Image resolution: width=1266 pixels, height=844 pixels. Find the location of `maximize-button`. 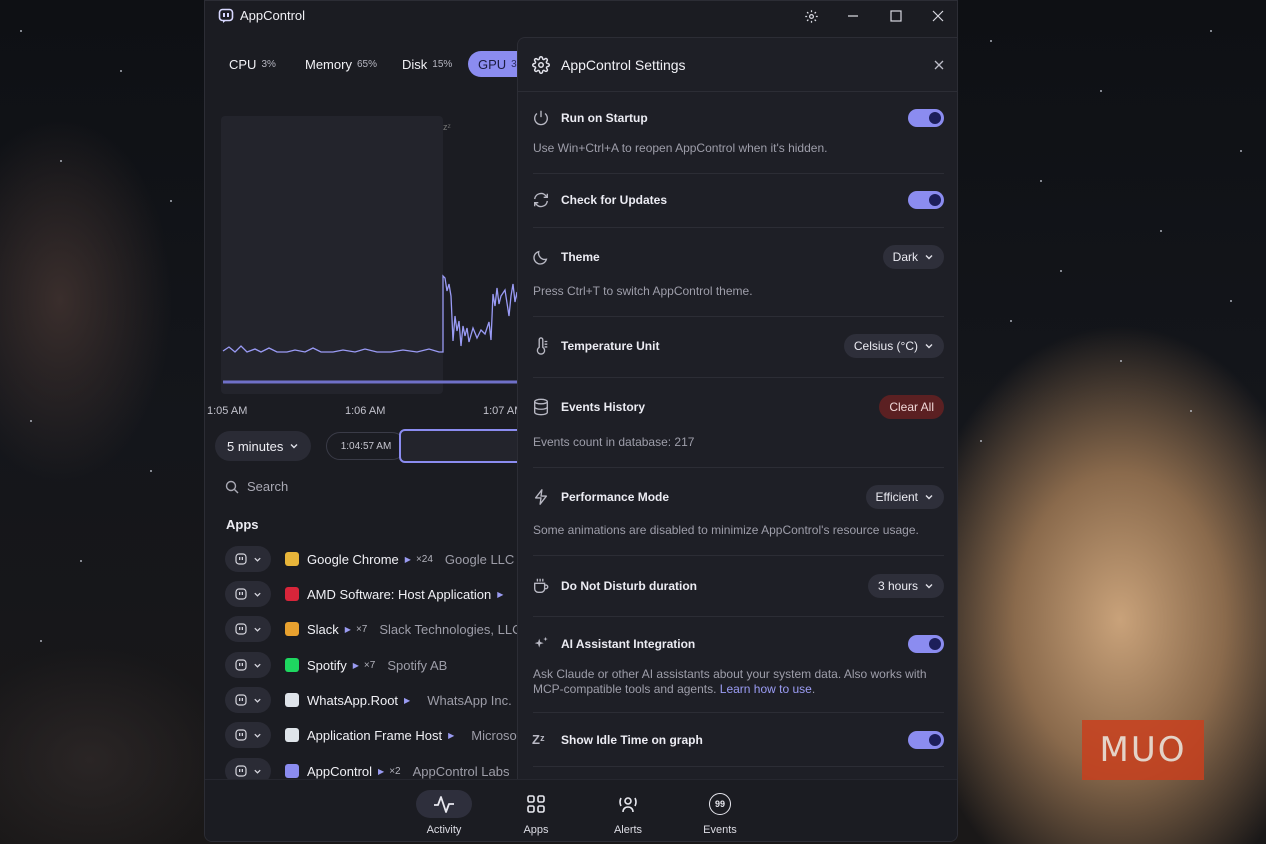

maximize-button is located at coordinates (896, 16).